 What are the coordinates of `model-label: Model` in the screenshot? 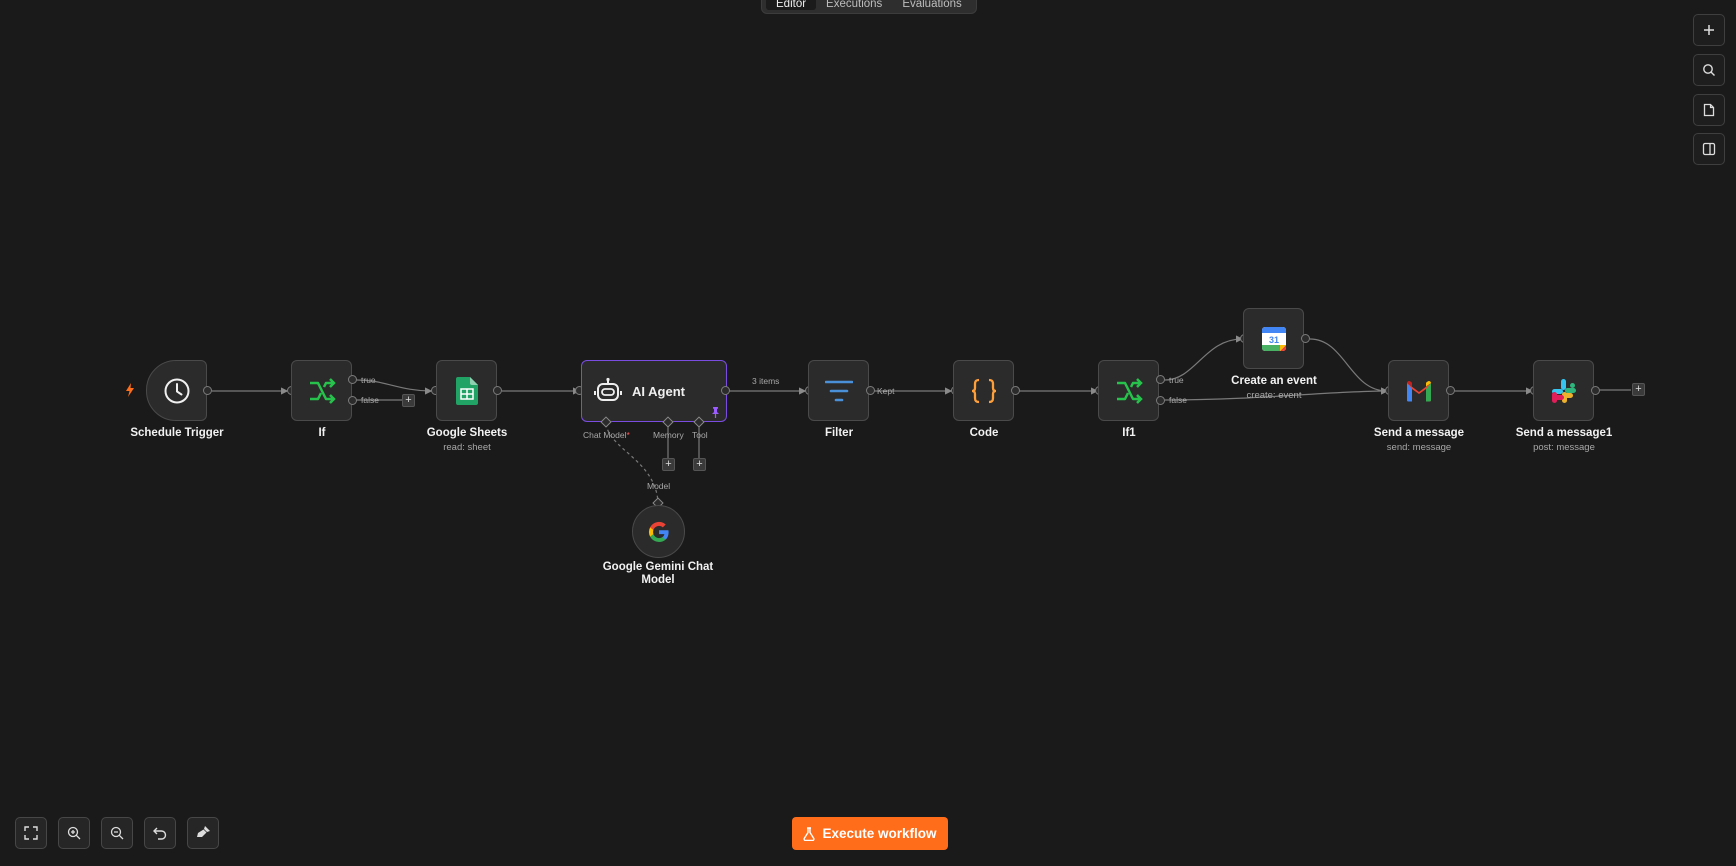 It's located at (659, 486).